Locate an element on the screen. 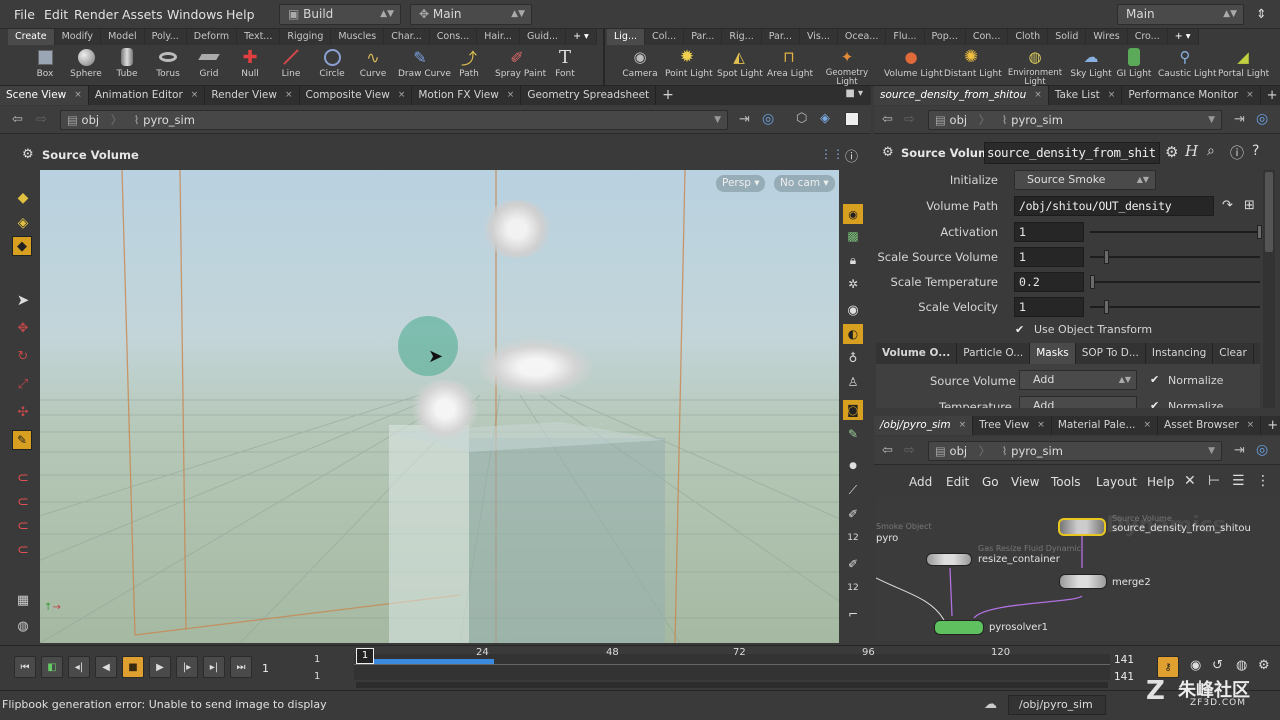  shelf-tab: Create is located at coordinates (31, 37).